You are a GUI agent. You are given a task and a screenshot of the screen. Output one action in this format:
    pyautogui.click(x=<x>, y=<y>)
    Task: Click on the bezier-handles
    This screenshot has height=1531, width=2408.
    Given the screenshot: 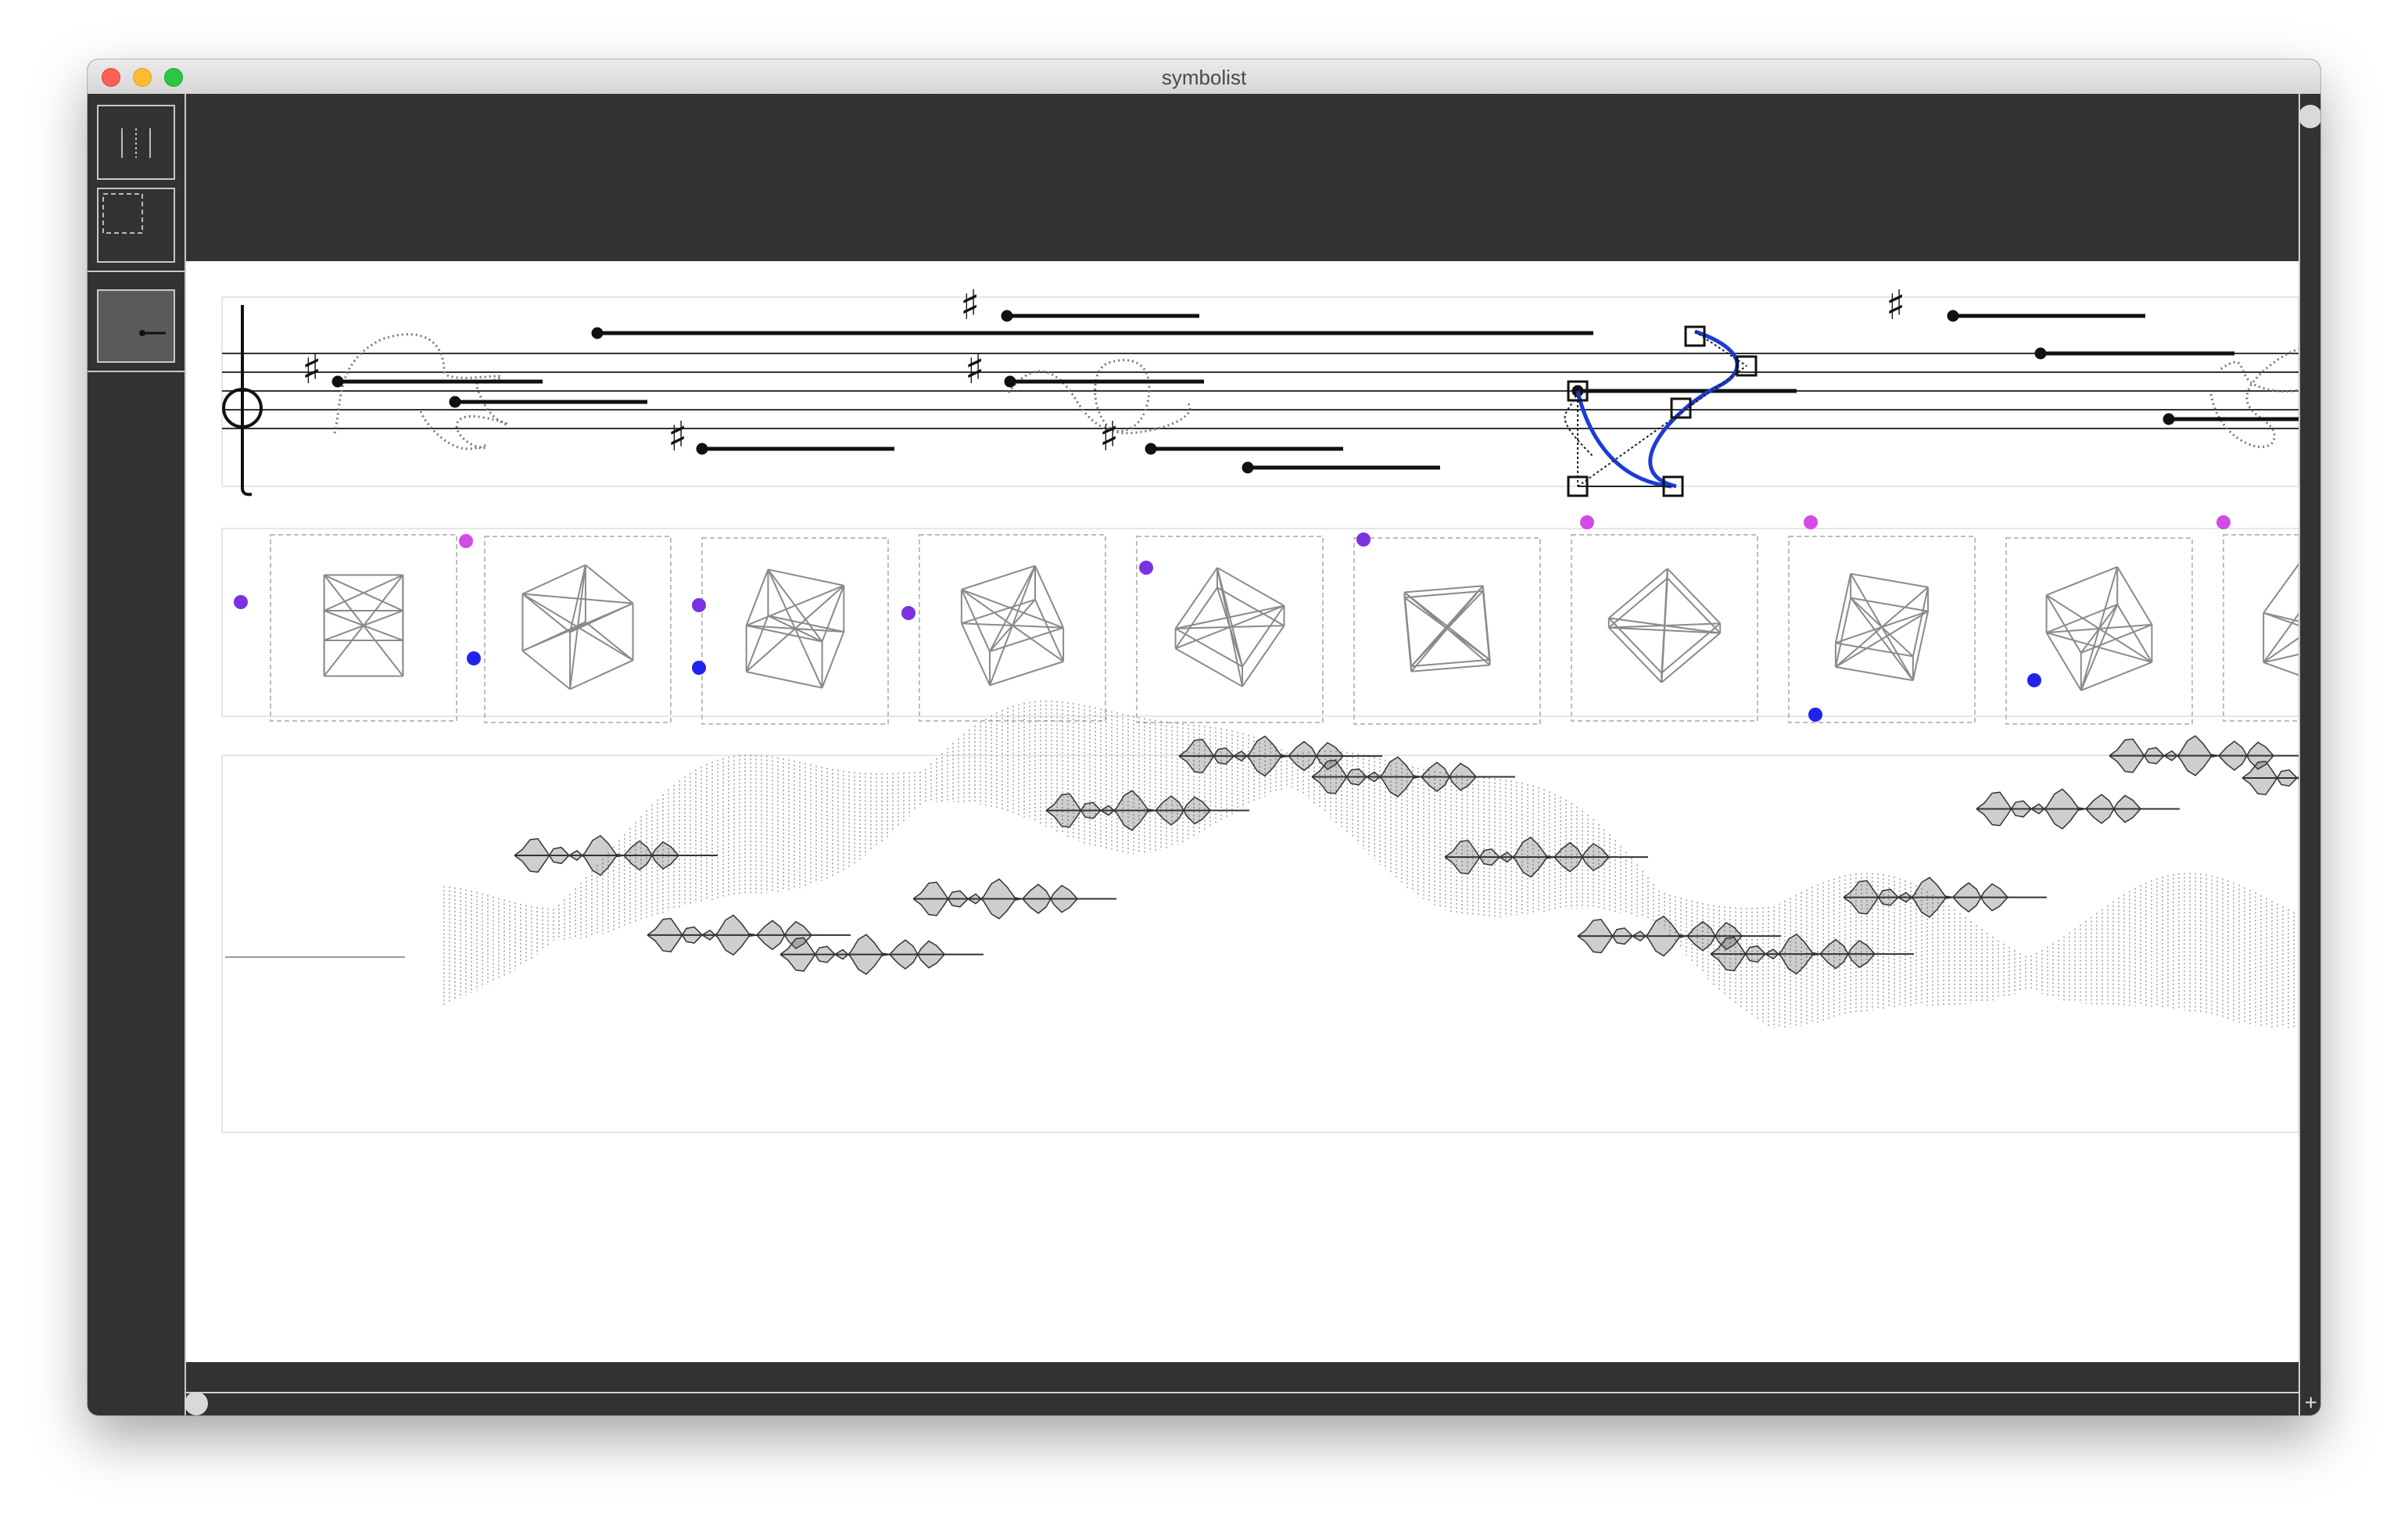 What is the action you would take?
    pyautogui.click(x=1662, y=411)
    